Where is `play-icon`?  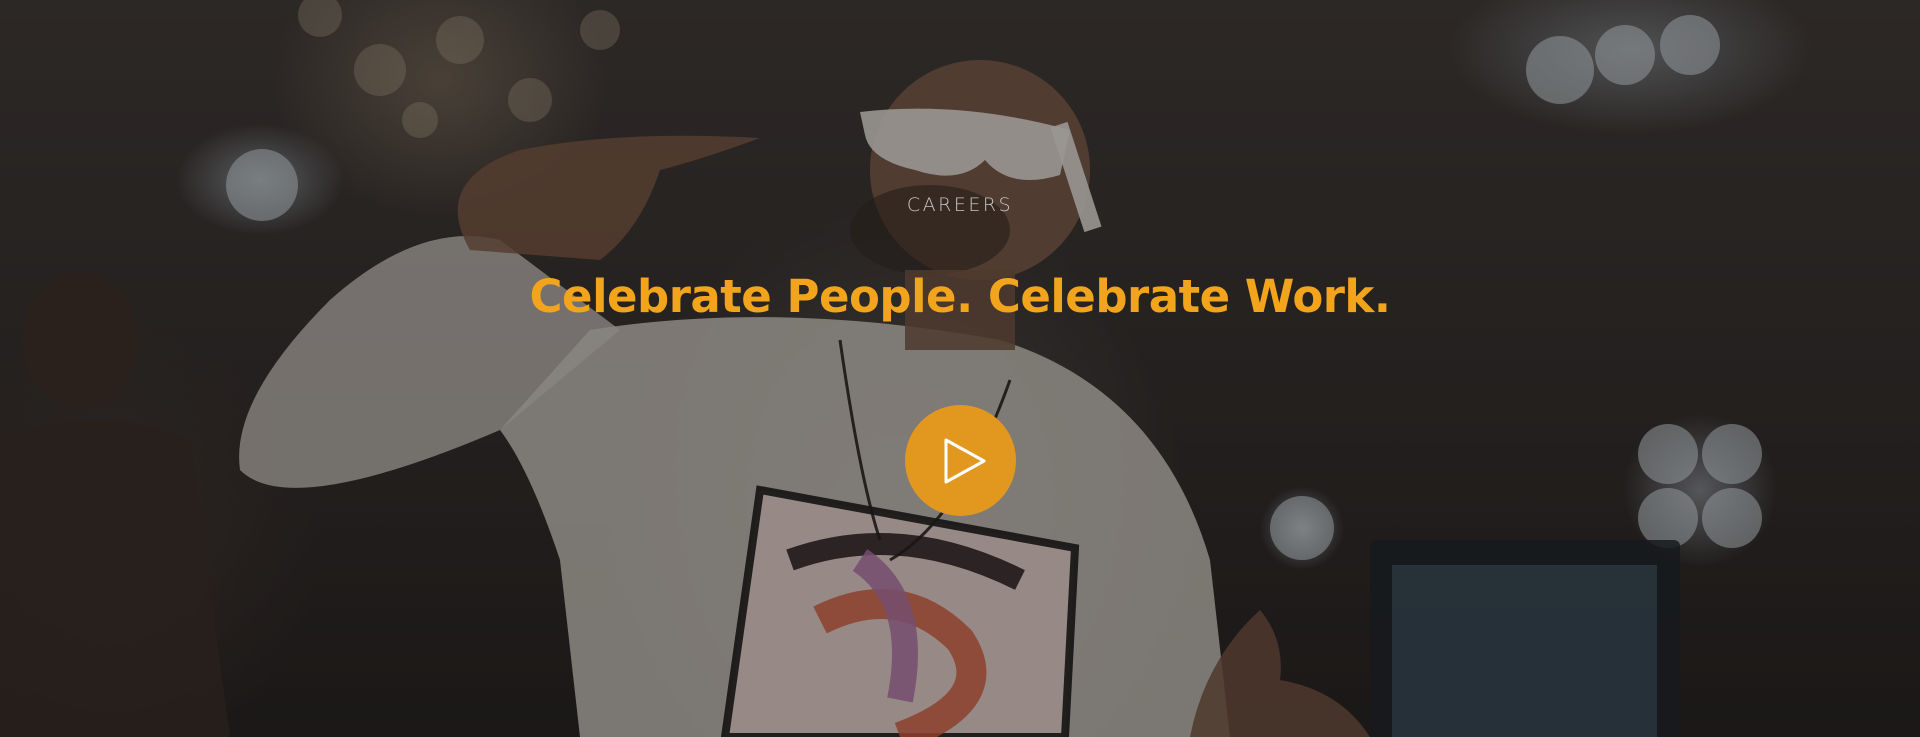
play-icon is located at coordinates (964, 460).